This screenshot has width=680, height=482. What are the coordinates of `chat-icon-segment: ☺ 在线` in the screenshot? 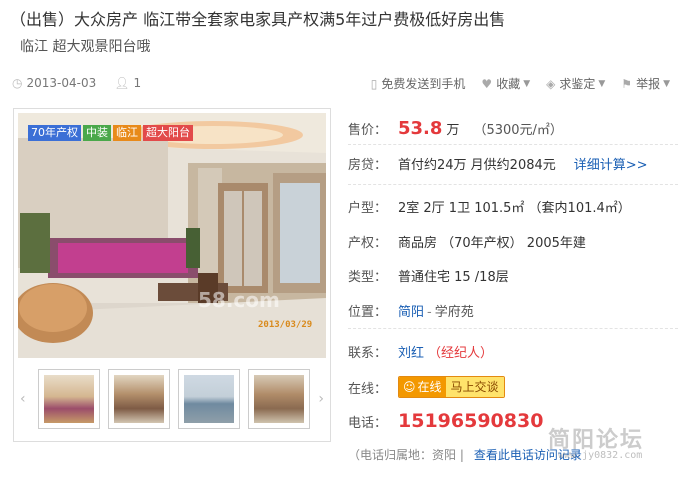 It's located at (422, 387).